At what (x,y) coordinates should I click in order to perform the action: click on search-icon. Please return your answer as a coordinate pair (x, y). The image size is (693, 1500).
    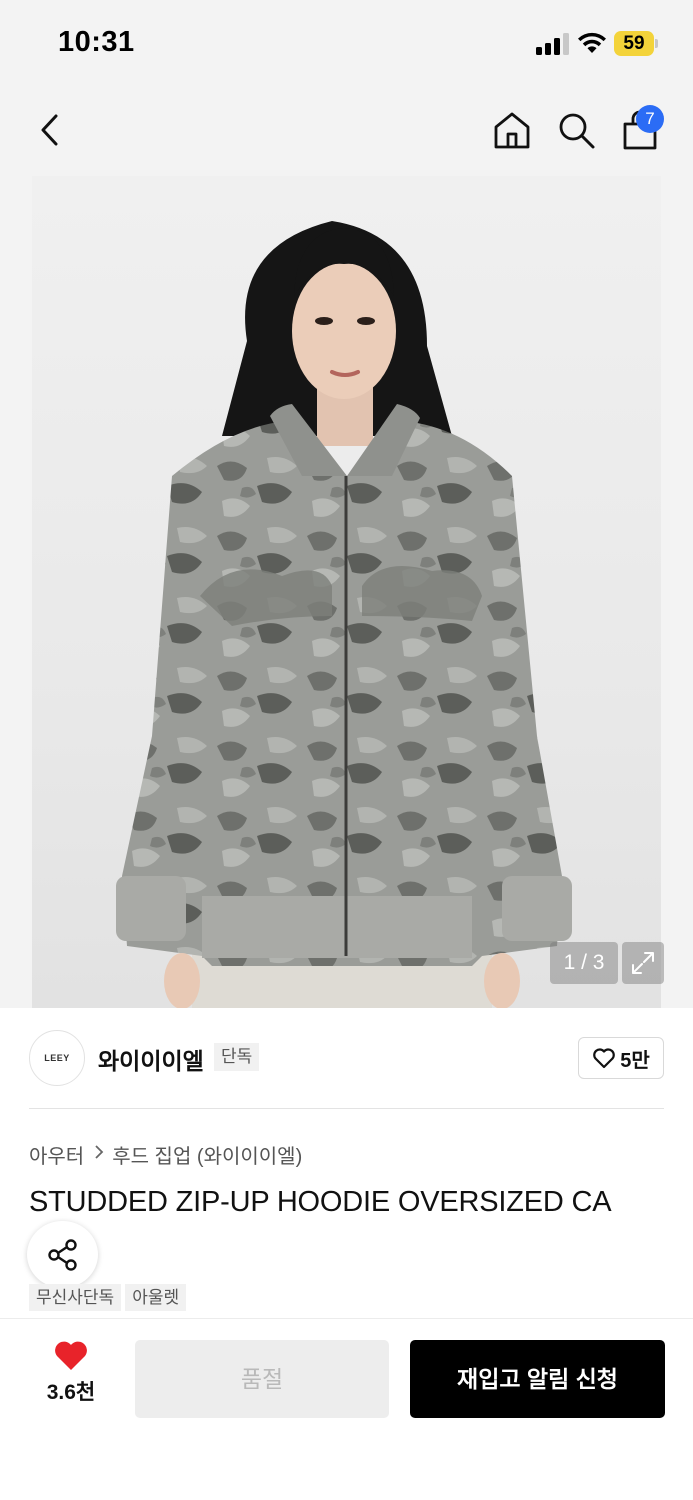
    Looking at the image, I should click on (577, 131).